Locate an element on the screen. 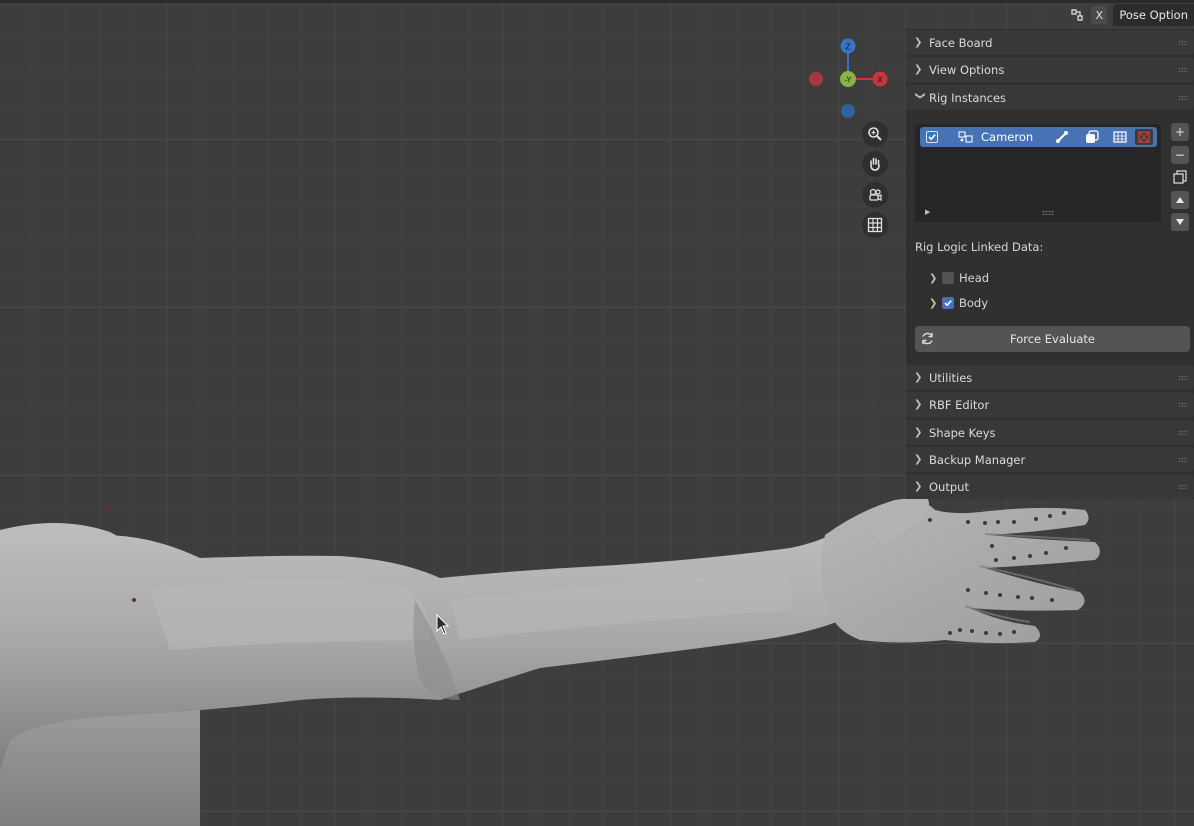 The height and width of the screenshot is (826, 1194). svg-text: X is located at coordinates (880, 80).